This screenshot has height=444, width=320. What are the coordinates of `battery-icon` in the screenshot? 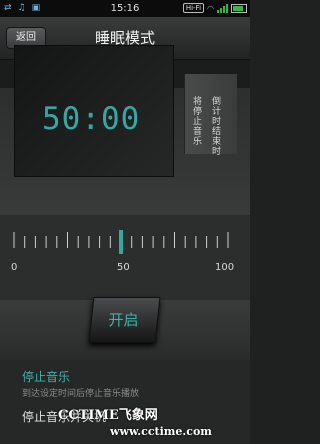 It's located at (239, 8).